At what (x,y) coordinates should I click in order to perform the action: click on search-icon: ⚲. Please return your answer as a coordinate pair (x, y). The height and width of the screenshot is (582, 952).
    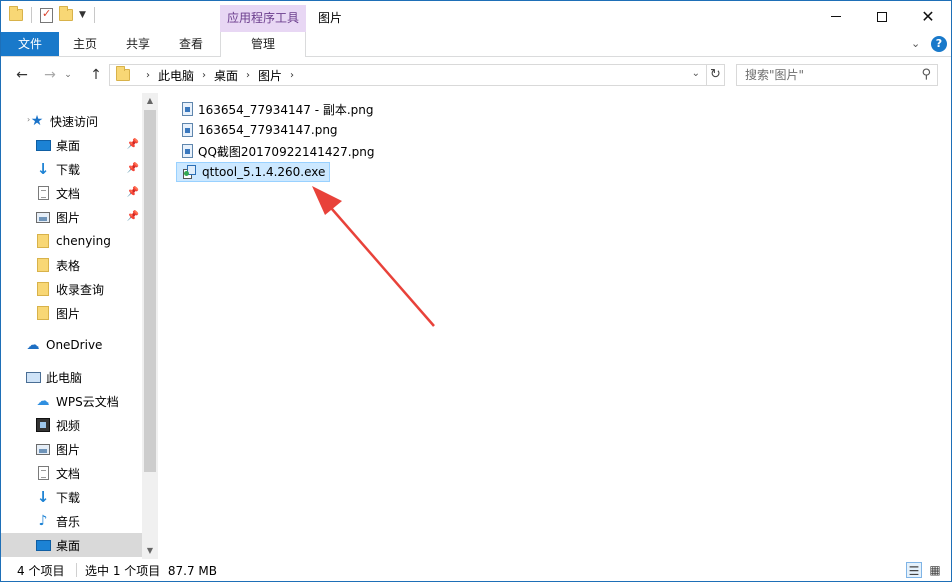
    Looking at the image, I should click on (926, 74).